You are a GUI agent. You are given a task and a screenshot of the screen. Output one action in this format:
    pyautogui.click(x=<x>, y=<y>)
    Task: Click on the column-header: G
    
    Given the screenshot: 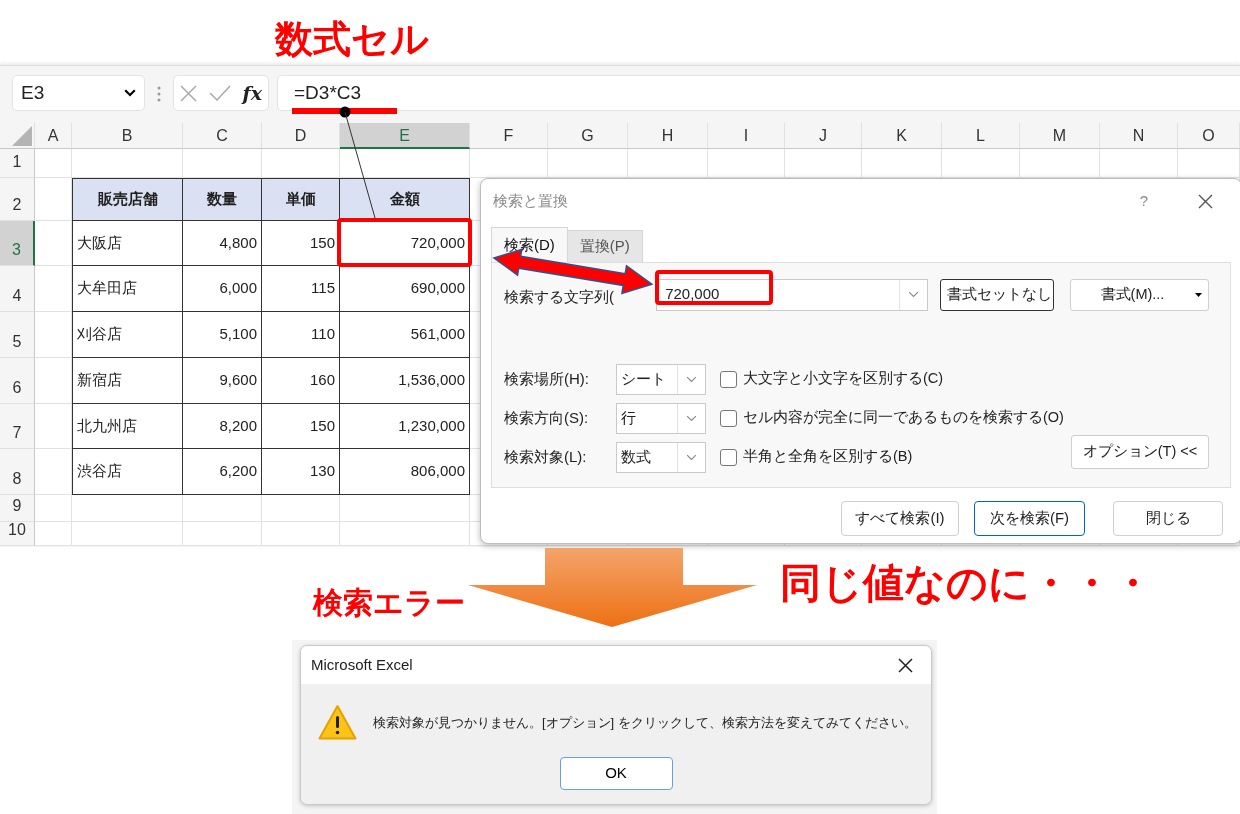 What is the action you would take?
    pyautogui.click(x=588, y=136)
    